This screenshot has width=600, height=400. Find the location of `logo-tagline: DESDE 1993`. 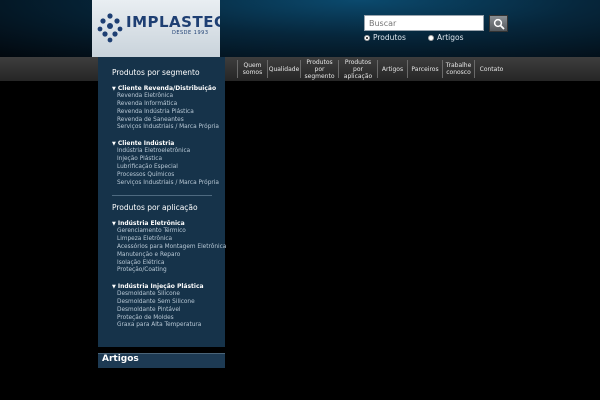

logo-tagline: DESDE 1993 is located at coordinates (190, 33).